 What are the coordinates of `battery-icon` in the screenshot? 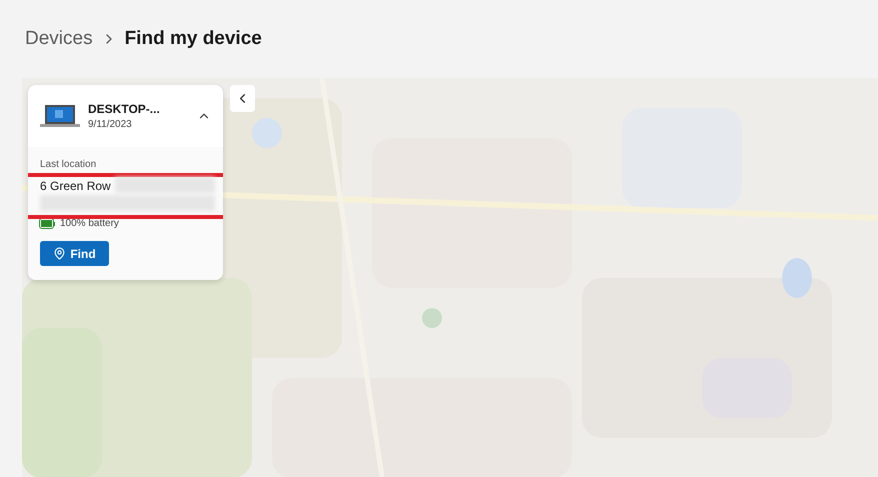 It's located at (47, 223).